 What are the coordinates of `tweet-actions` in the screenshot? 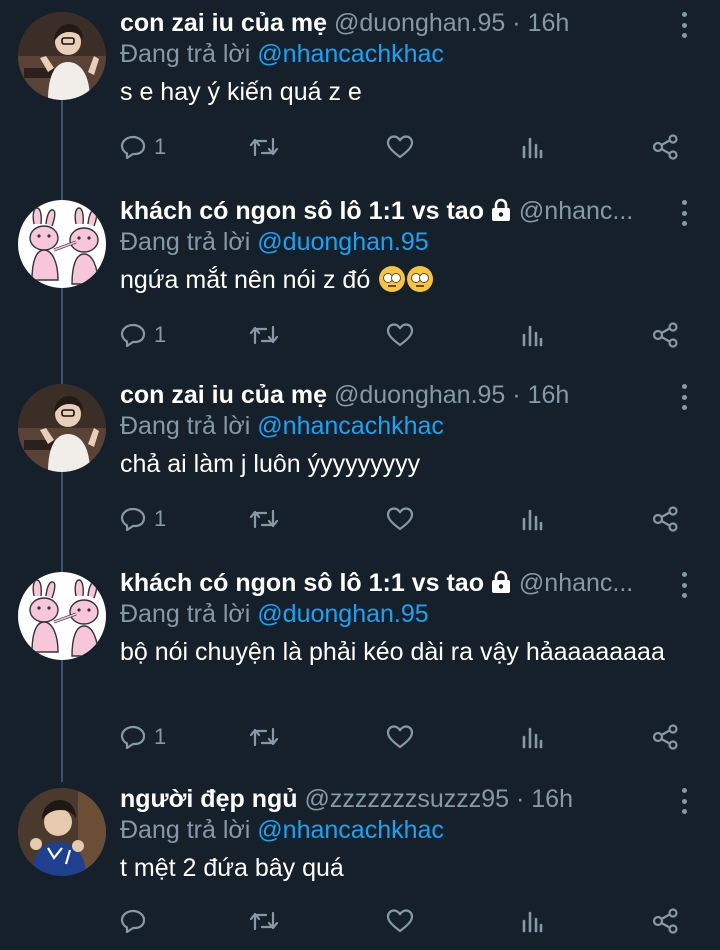 It's located at (400, 921).